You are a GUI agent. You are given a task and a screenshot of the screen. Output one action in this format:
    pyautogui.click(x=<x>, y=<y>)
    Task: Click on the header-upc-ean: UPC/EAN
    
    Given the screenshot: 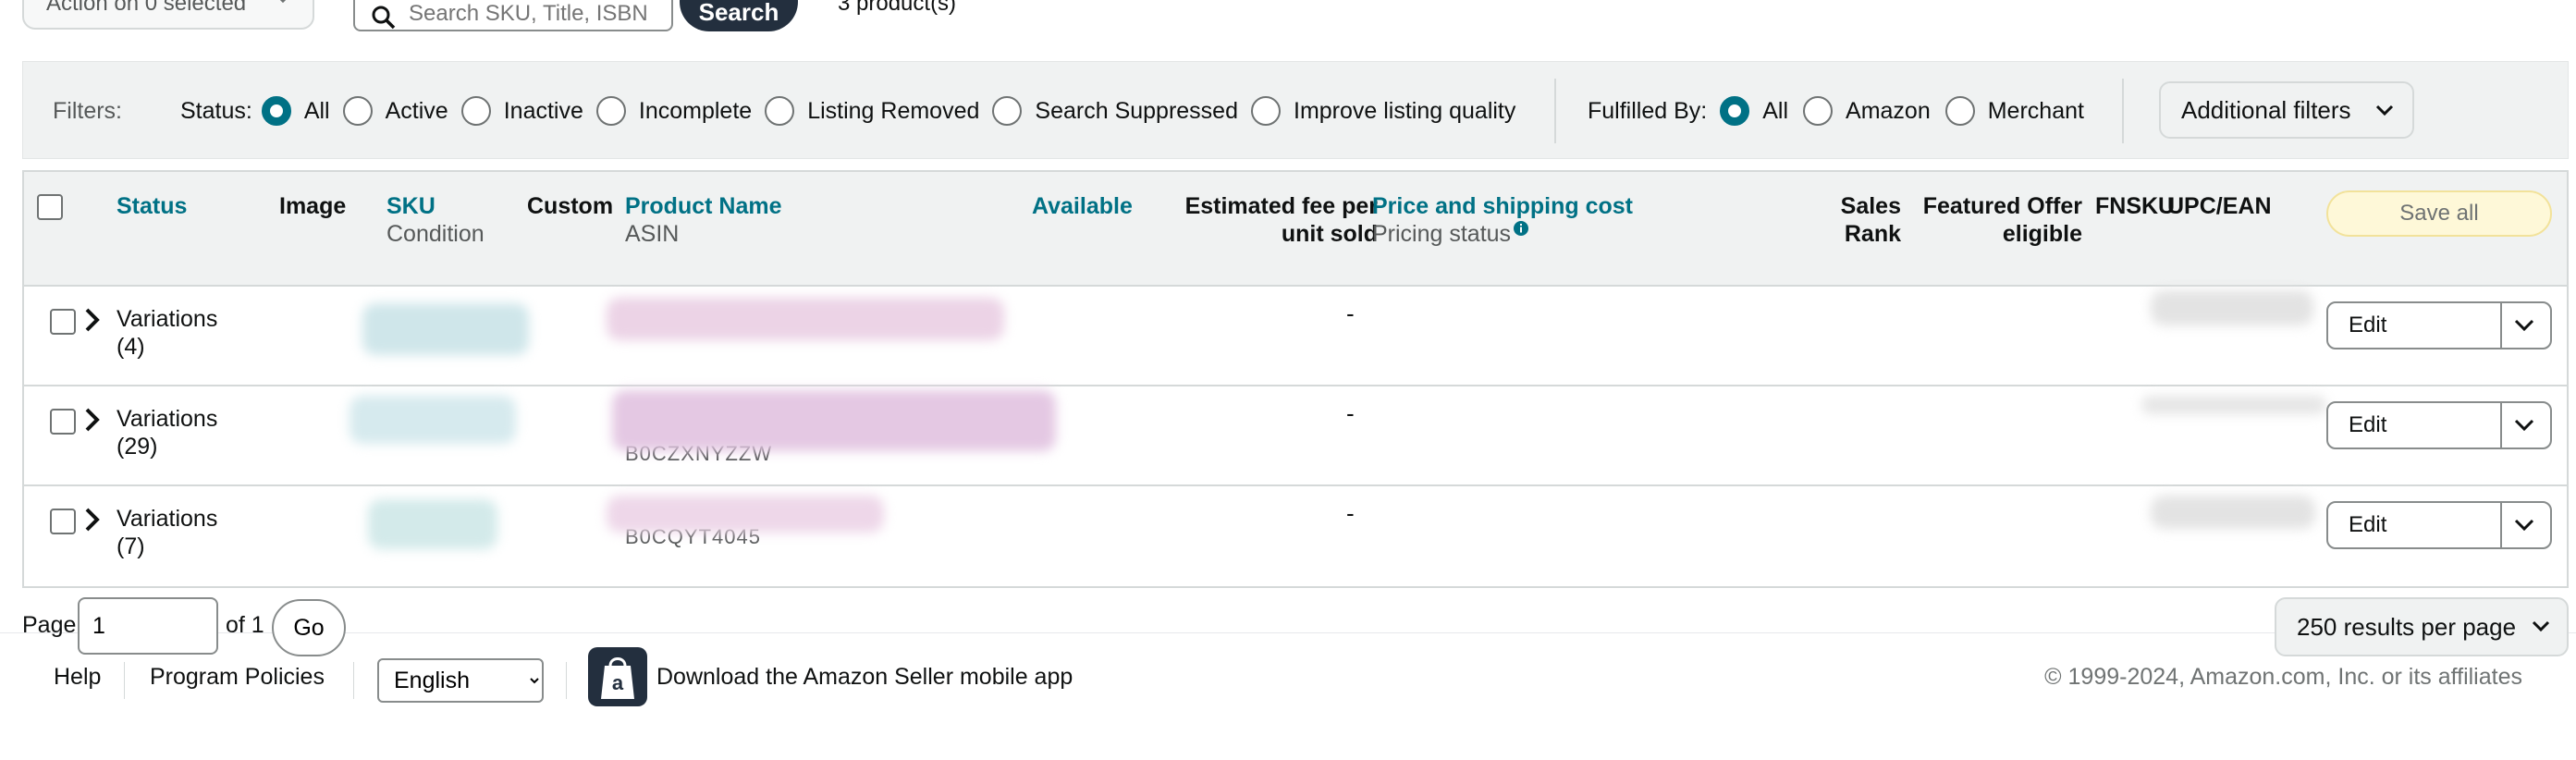 What is the action you would take?
    pyautogui.click(x=2219, y=206)
    